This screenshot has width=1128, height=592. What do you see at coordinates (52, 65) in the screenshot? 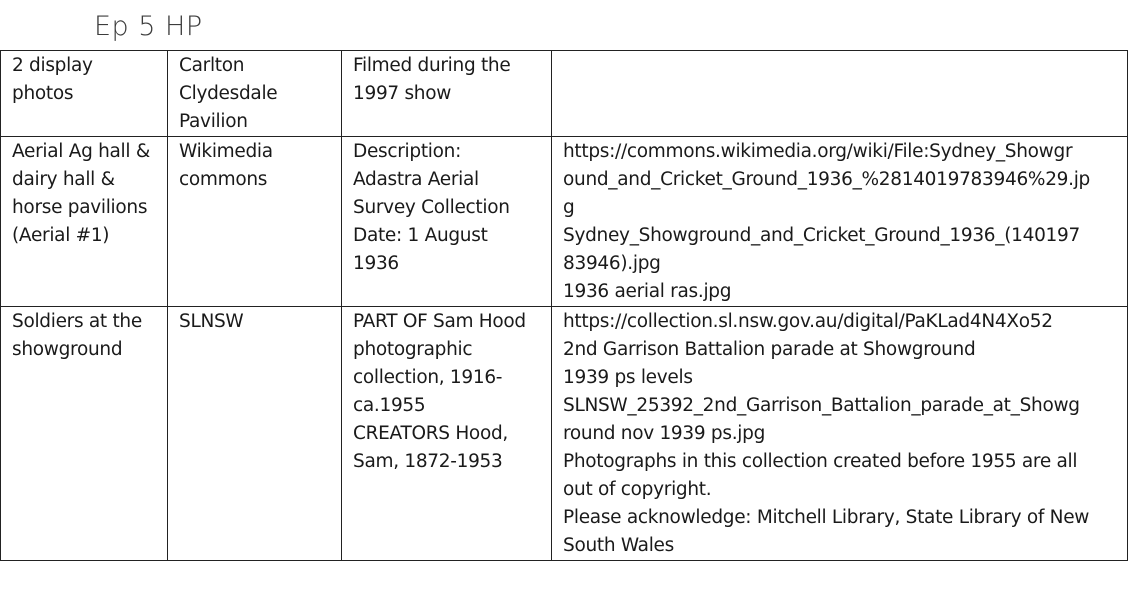
I see `cell-line: 2 display` at bounding box center [52, 65].